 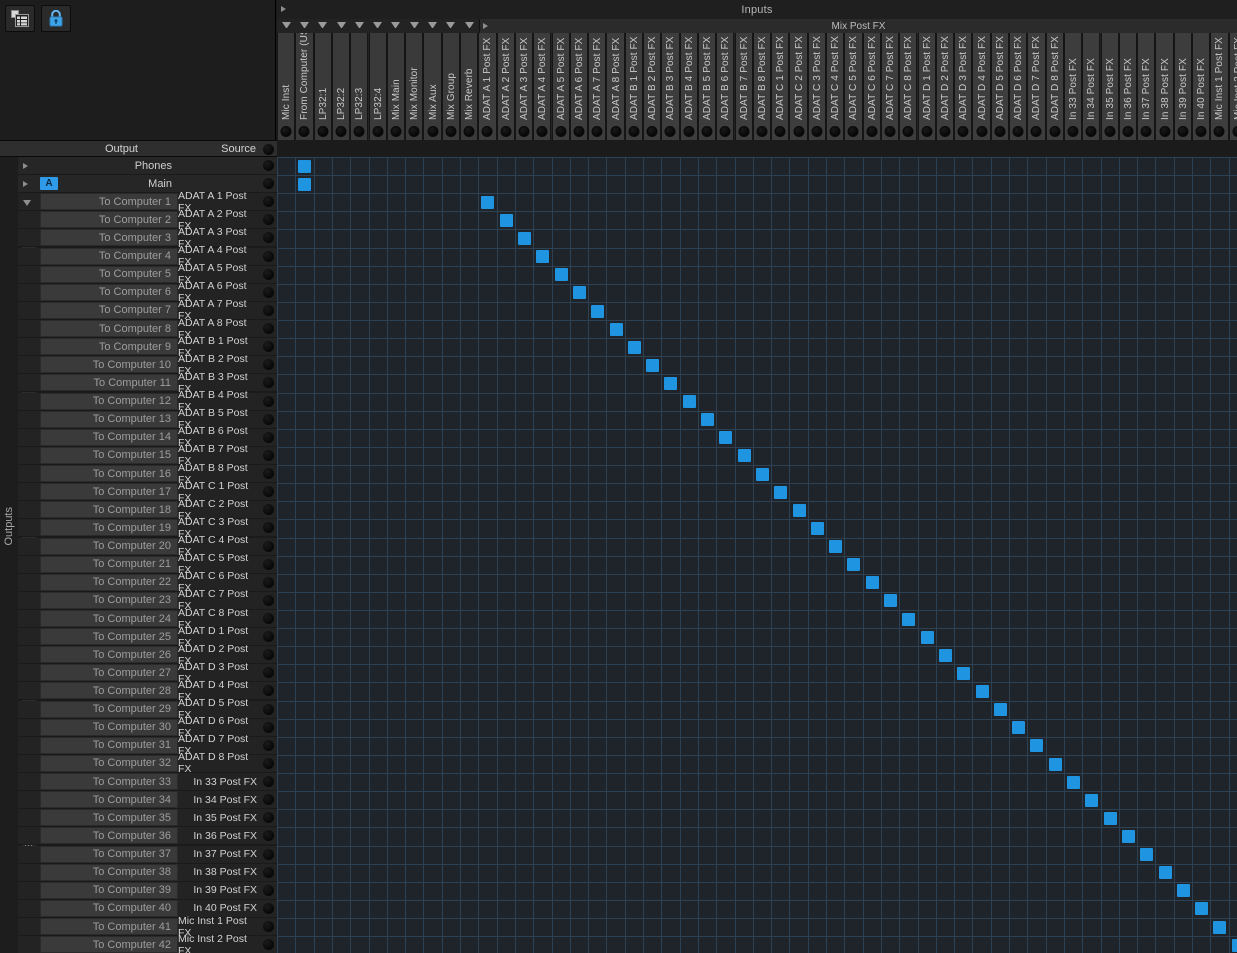 I want to click on table-row: To Computer 37 In 37 Post FX, so click(x=147, y=854).